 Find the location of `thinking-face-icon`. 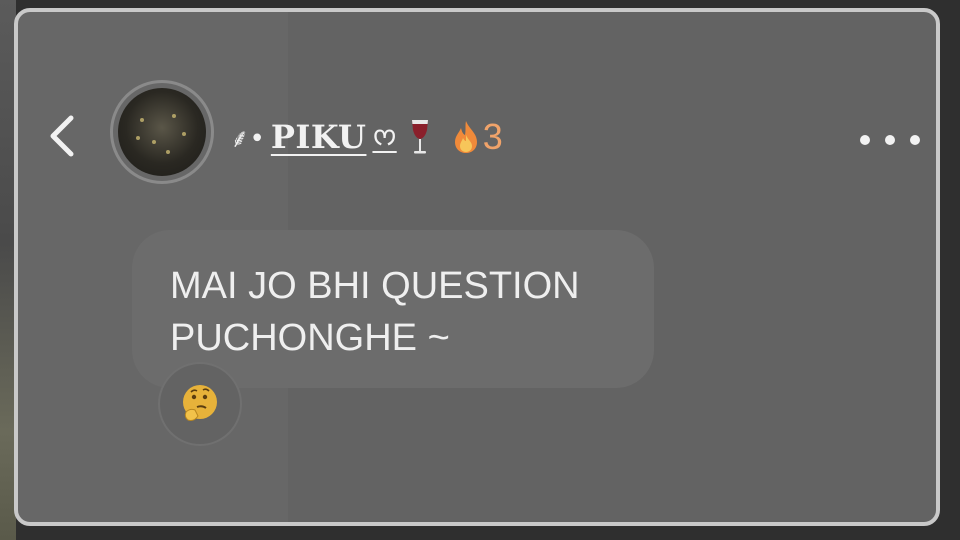

thinking-face-icon is located at coordinates (200, 403).